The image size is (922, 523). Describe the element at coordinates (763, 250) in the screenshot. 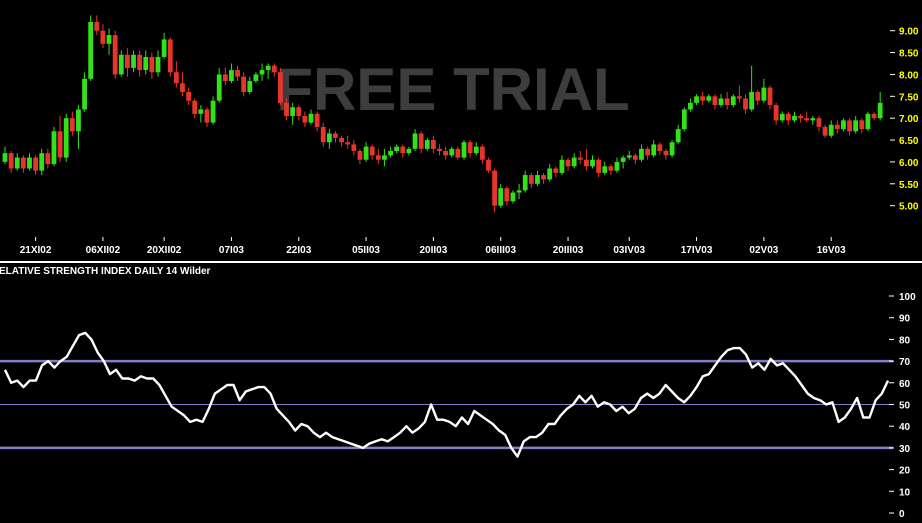

I see `date-tick-label: 02V03` at that location.